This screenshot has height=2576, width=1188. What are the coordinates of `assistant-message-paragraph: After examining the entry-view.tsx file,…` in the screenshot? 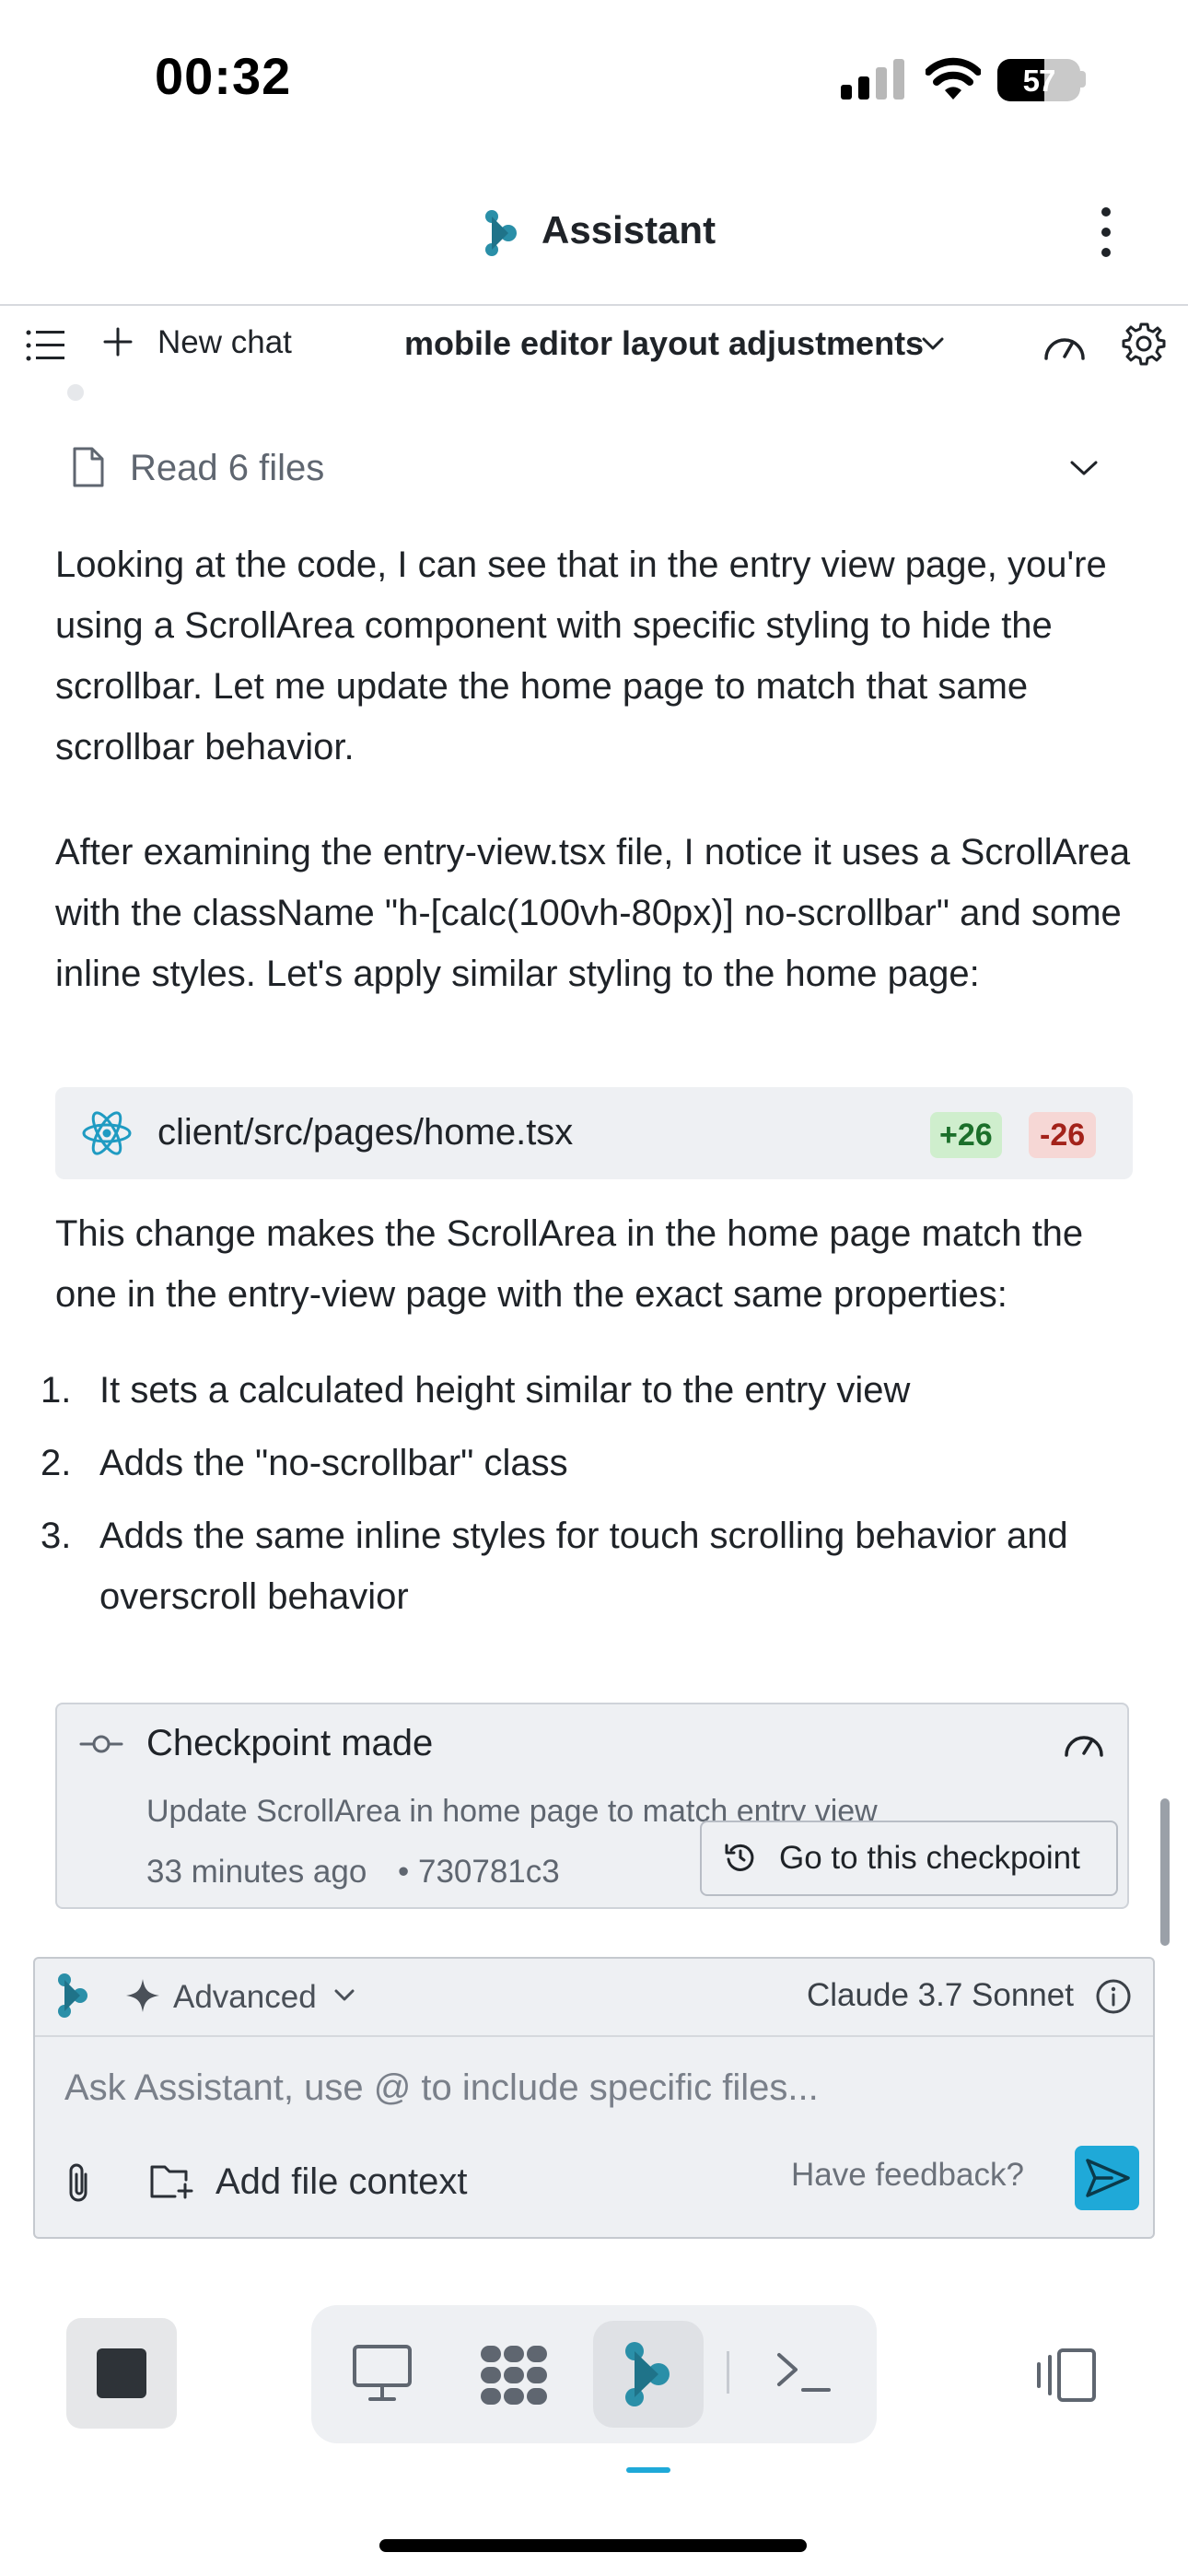 It's located at (593, 913).